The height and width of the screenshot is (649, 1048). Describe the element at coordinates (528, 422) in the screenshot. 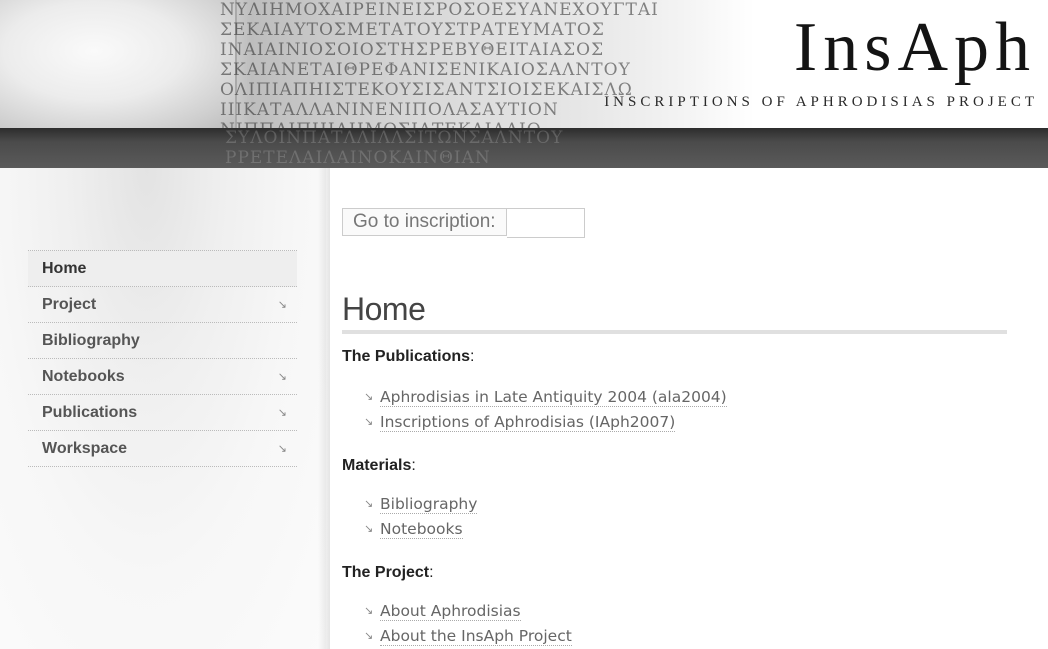

I see `link-iaph2007: Inscriptions of Aphrodisias (IAph2007)` at that location.